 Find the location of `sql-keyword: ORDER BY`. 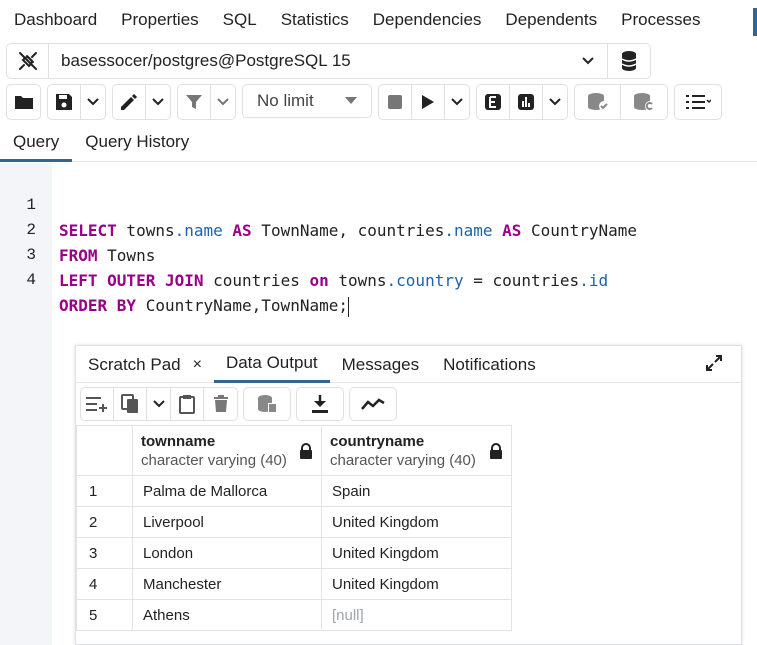

sql-keyword: ORDER BY is located at coordinates (98, 305).